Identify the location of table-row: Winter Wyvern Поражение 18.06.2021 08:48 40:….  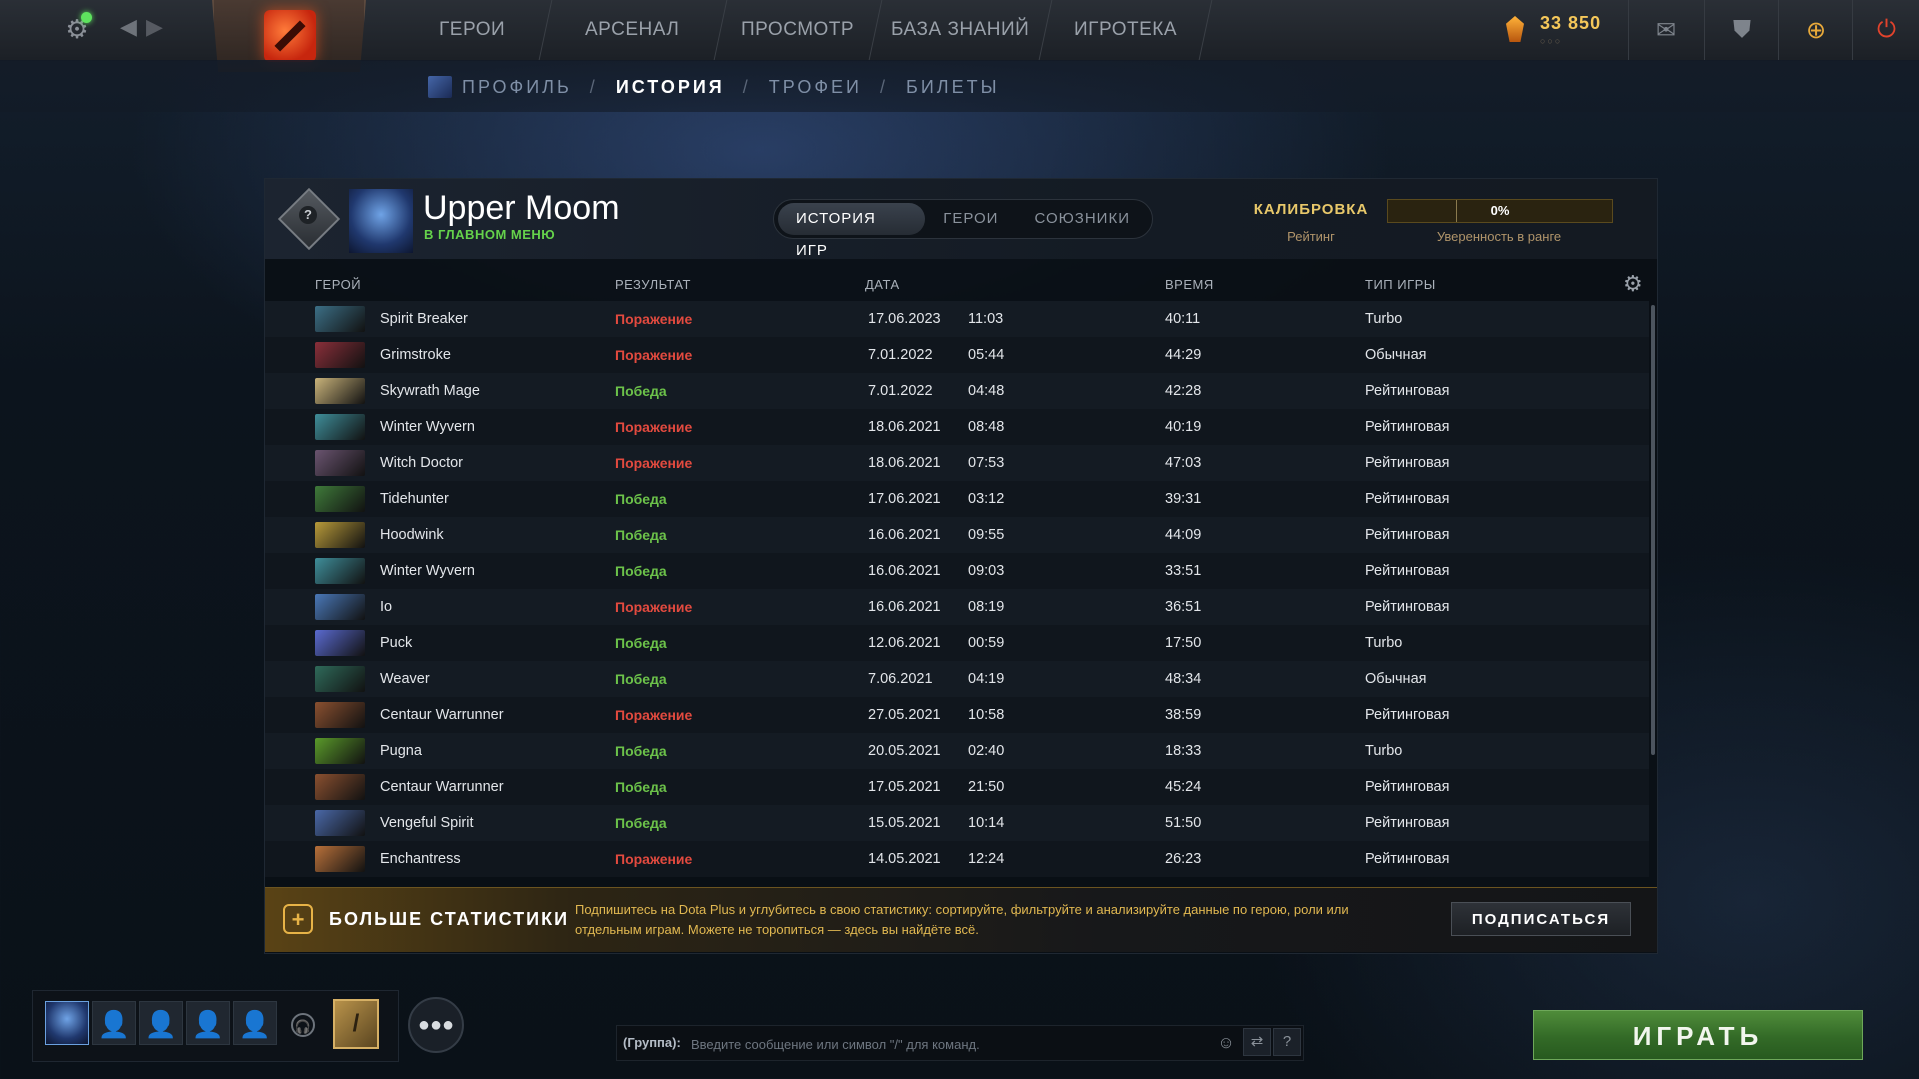
(957, 427).